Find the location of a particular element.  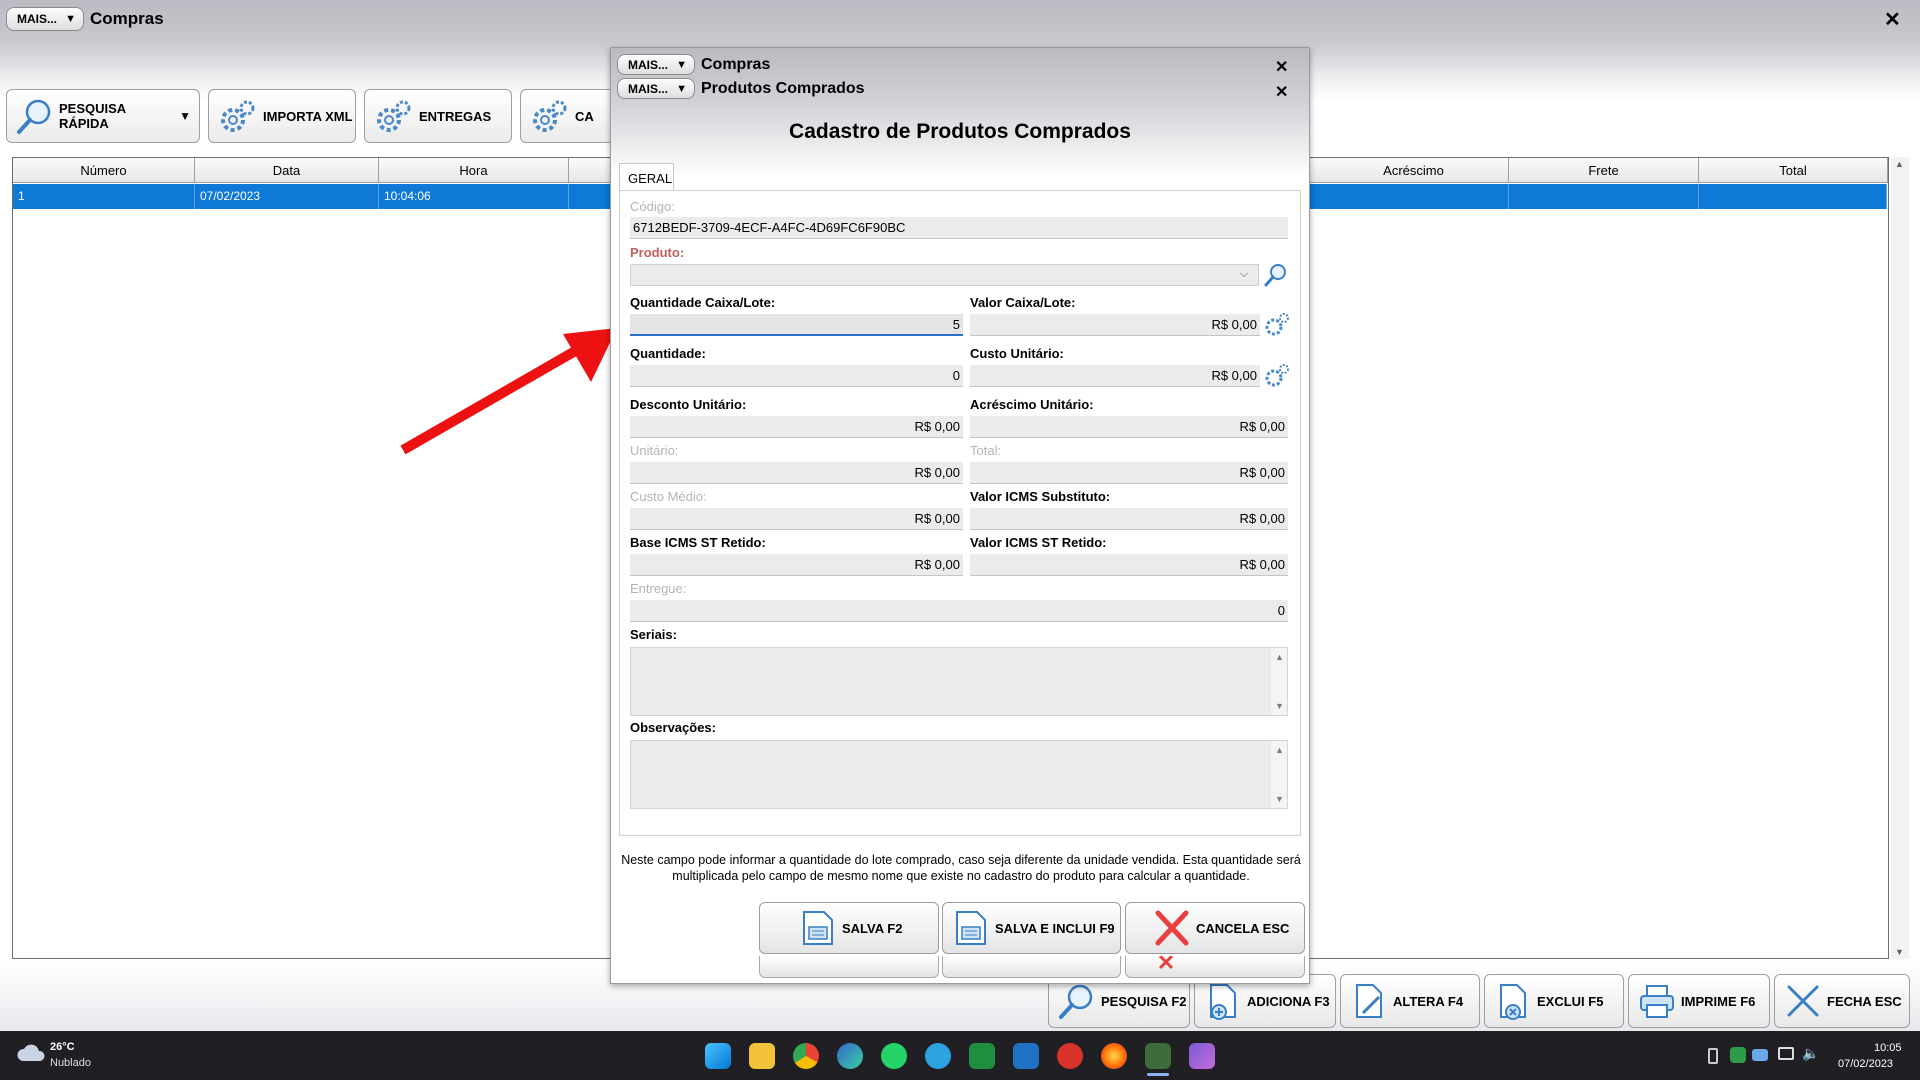

altera-f4-button: ALTERA F4 is located at coordinates (1410, 1001).